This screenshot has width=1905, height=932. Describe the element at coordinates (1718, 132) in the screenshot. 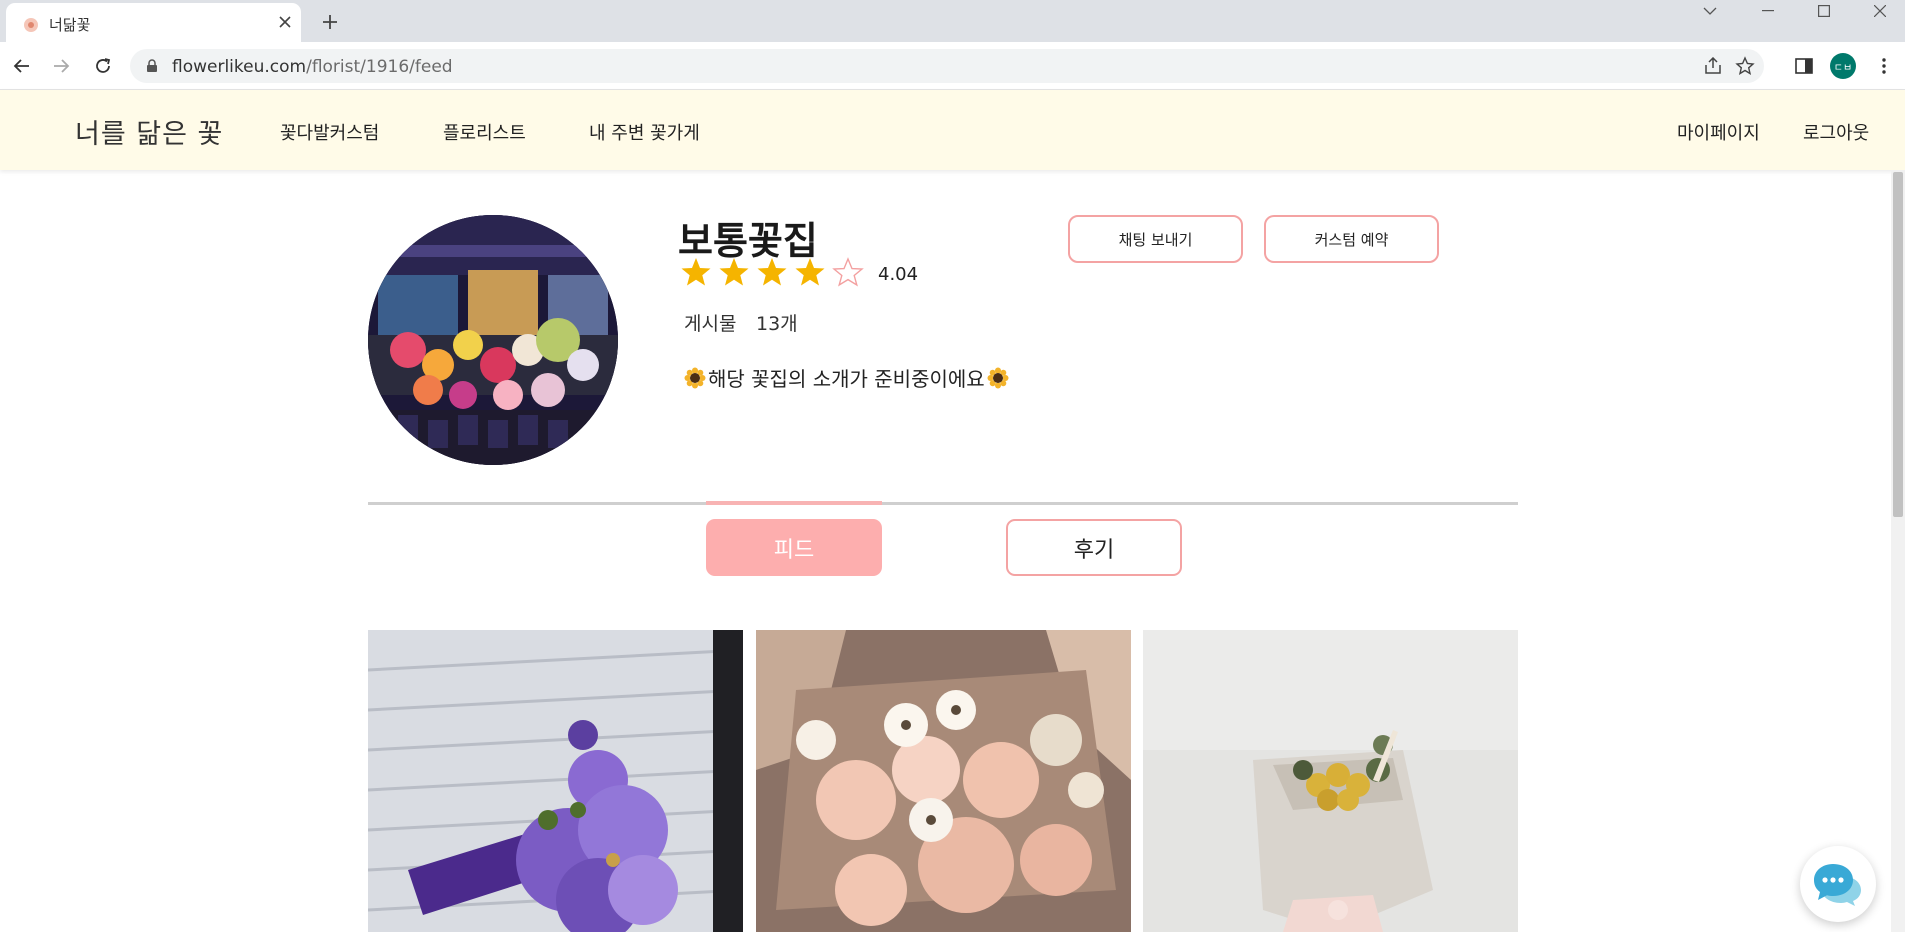

I see `nav-mypage: 마이페이지` at that location.